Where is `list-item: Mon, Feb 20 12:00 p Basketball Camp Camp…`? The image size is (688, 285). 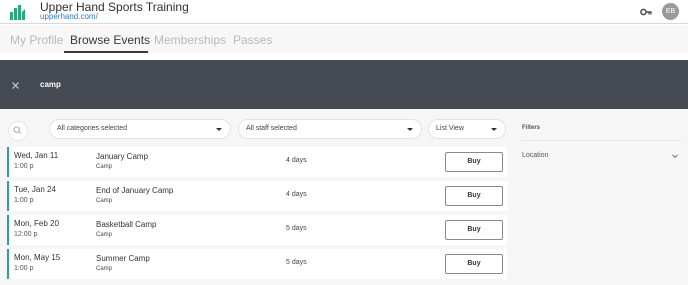
list-item: Mon, Feb 20 12:00 p Basketball Camp Camp… is located at coordinates (257, 230).